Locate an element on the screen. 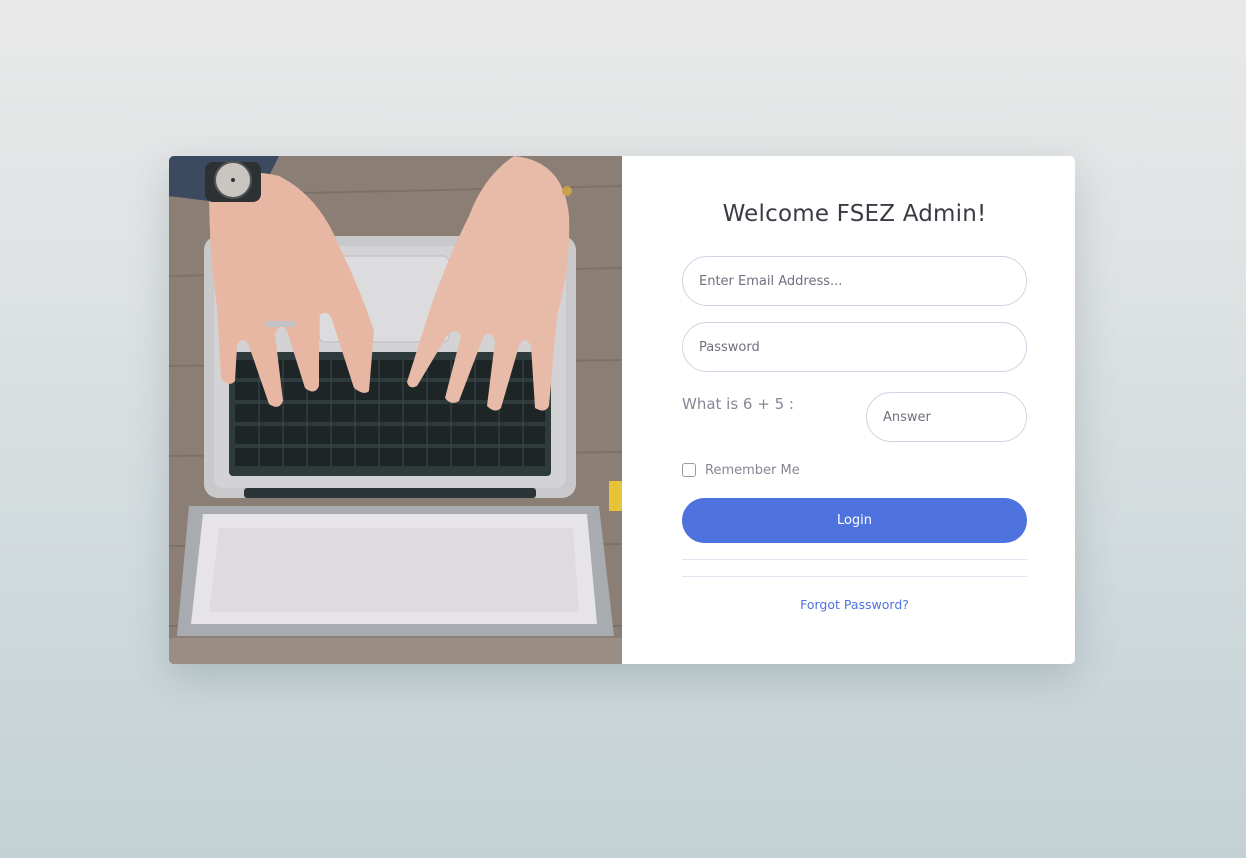  captcha-answer-field is located at coordinates (946, 417).